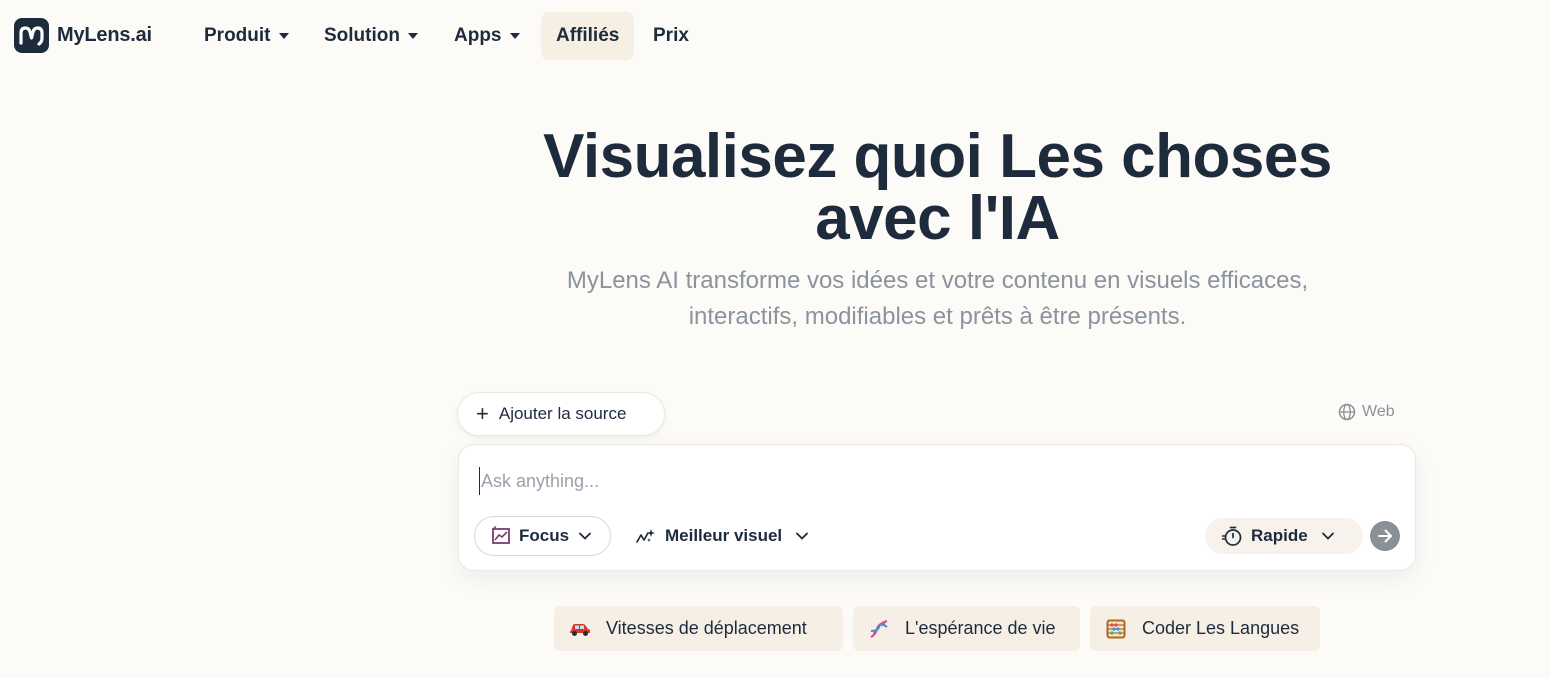 This screenshot has width=1550, height=678. I want to click on suggestion-chip: L'espérance de vie, so click(966, 628).